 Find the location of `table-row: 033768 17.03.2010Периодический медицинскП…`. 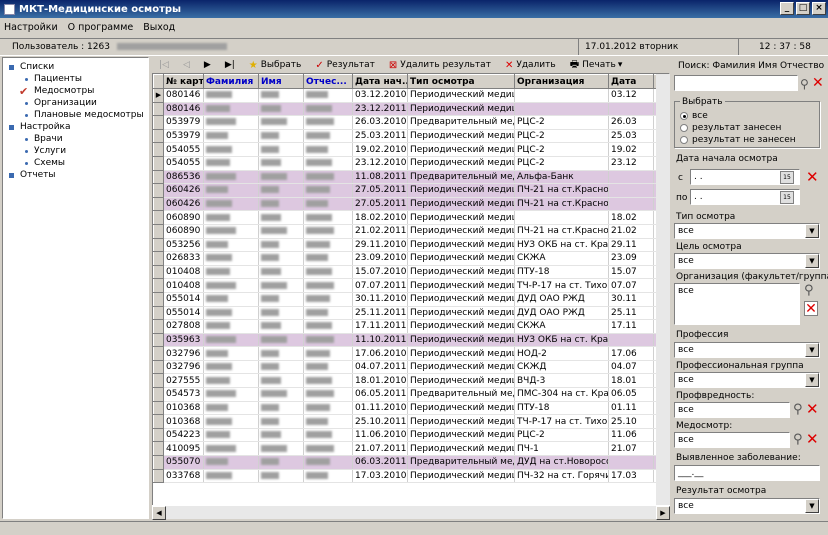

table-row: 033768 17.03.2010Периодический медицинскП… is located at coordinates (410, 476).